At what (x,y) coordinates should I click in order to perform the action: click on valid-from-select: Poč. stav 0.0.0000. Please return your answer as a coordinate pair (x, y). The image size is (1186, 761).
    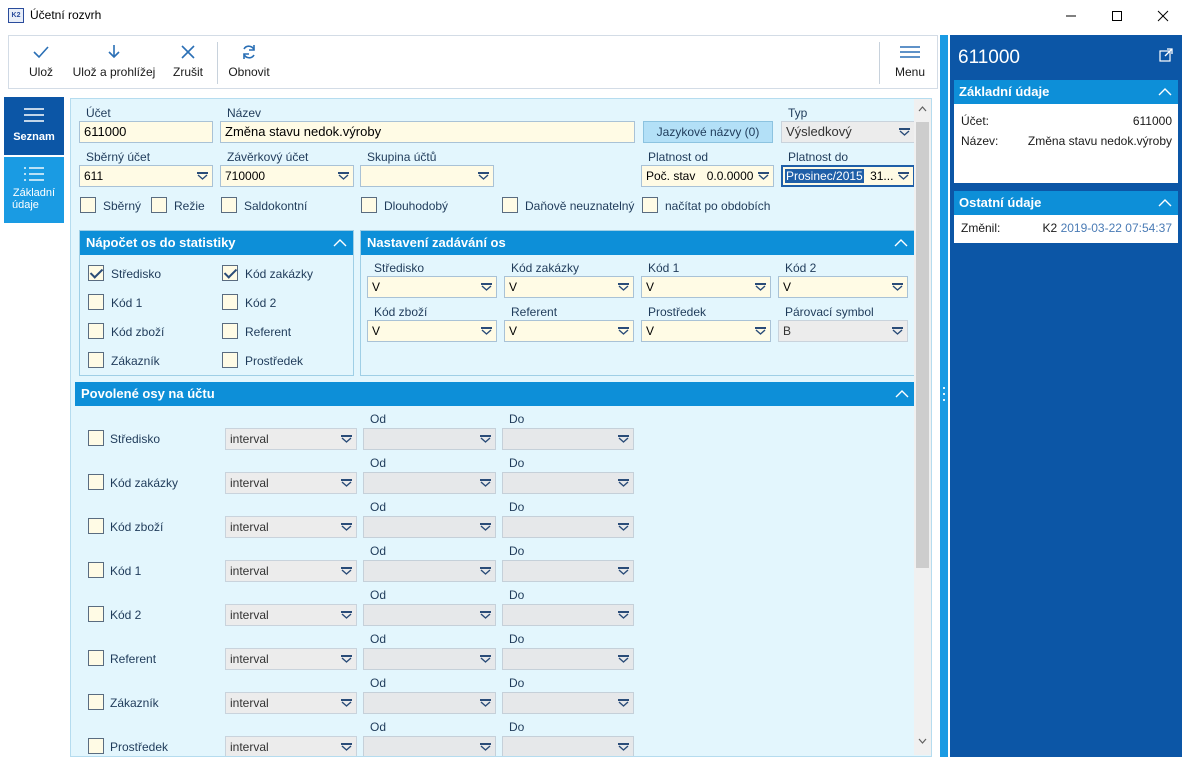
    Looking at the image, I should click on (707, 176).